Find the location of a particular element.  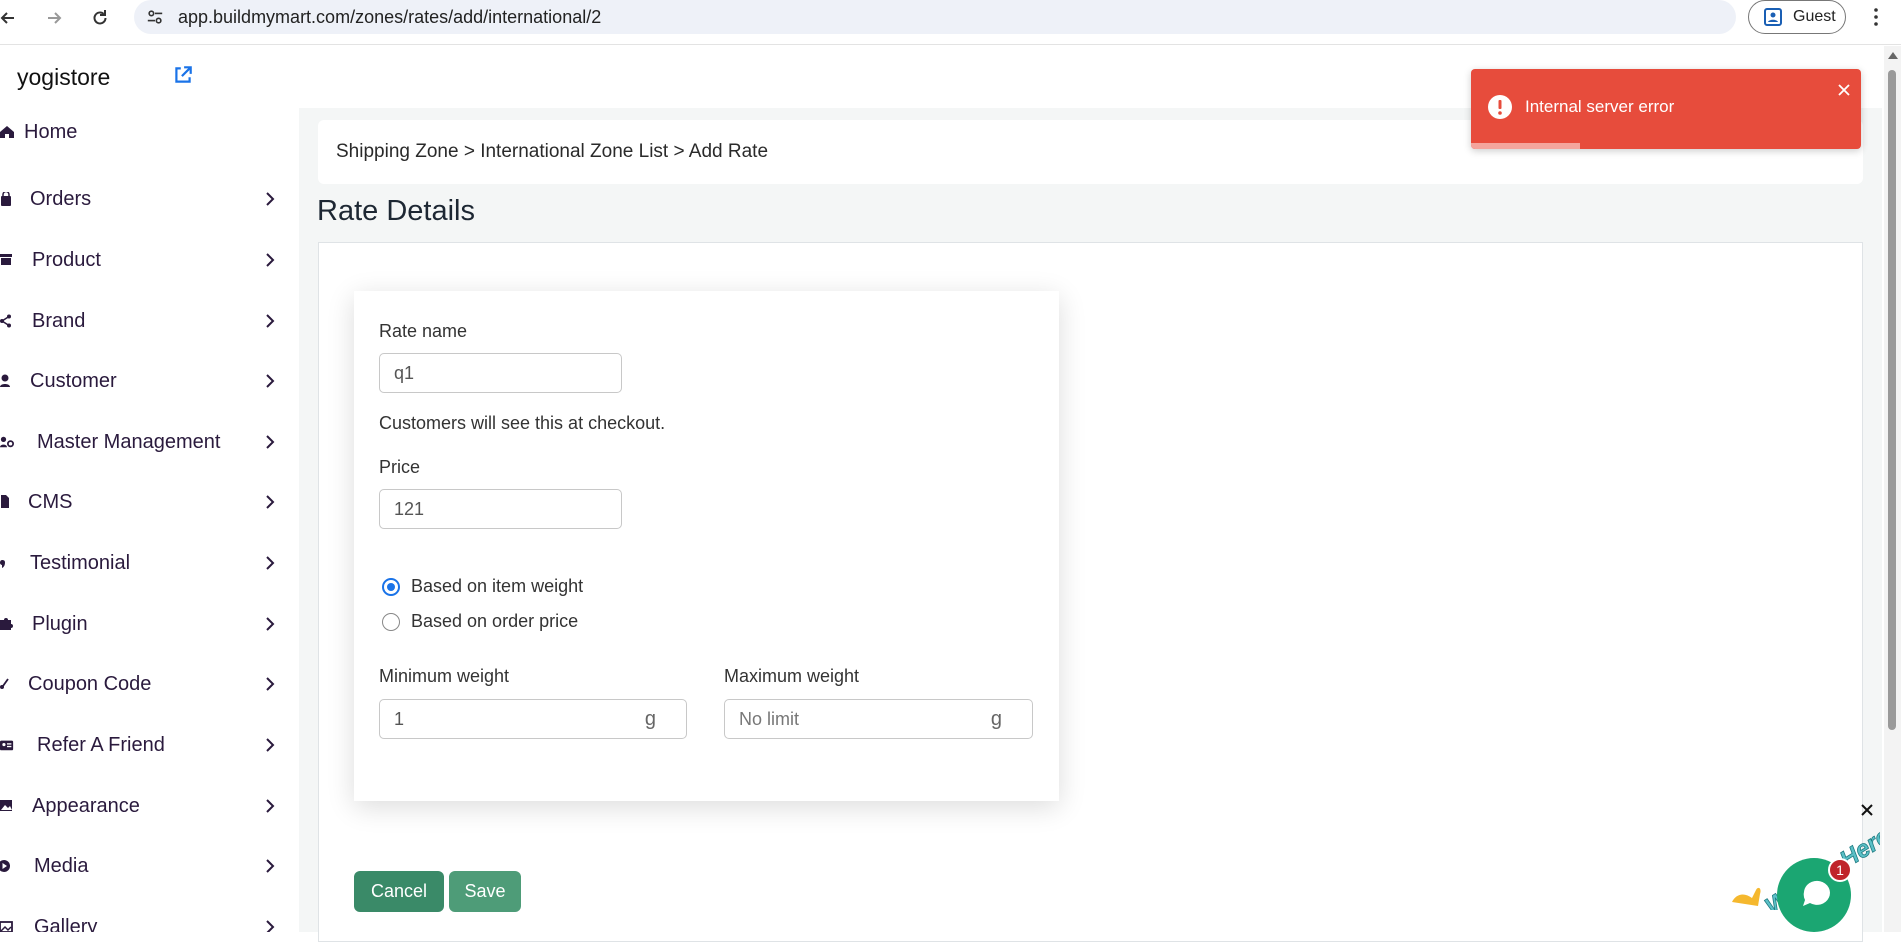

max-weight-input: No limit g is located at coordinates (878, 719).